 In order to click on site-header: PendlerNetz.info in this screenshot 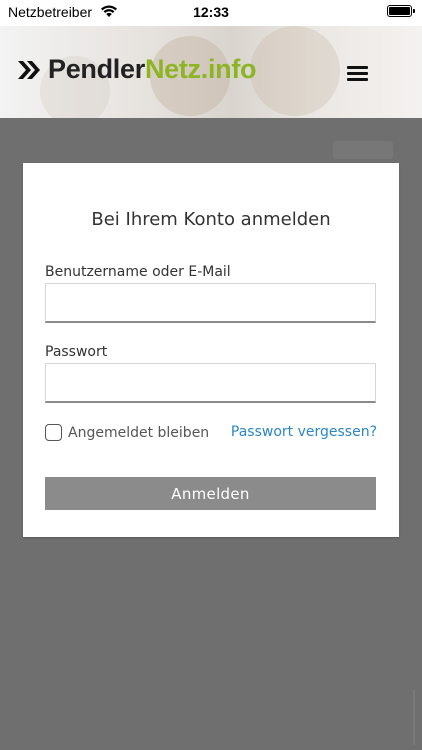, I will do `click(211, 72)`.